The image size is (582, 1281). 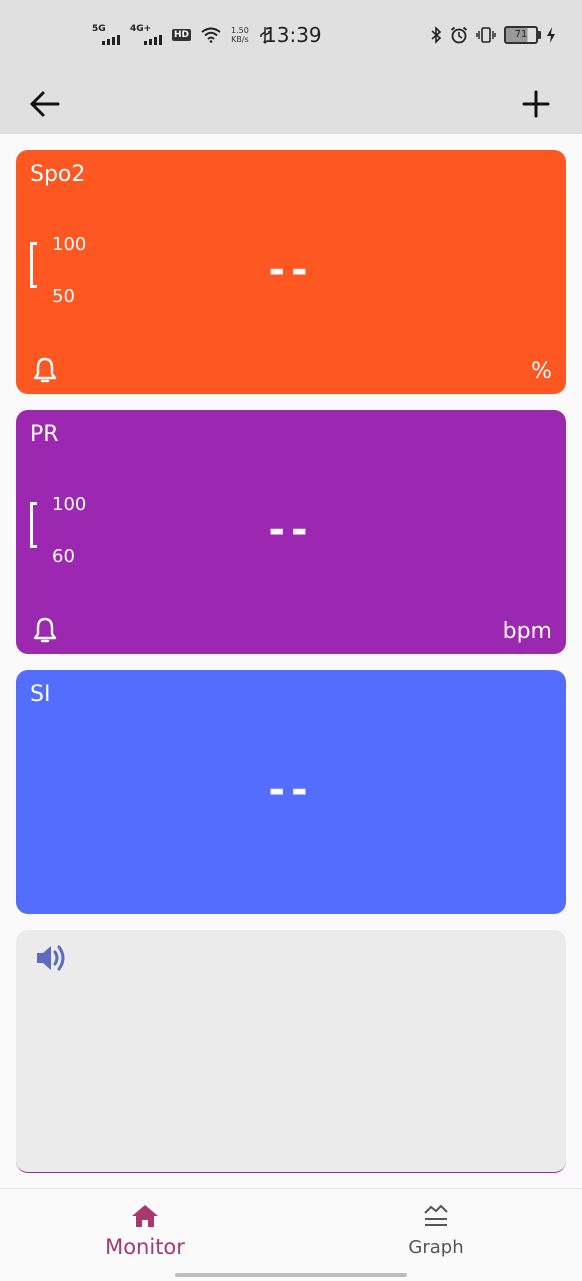 I want to click on nav-monitor-label: Monitor, so click(x=145, y=1247).